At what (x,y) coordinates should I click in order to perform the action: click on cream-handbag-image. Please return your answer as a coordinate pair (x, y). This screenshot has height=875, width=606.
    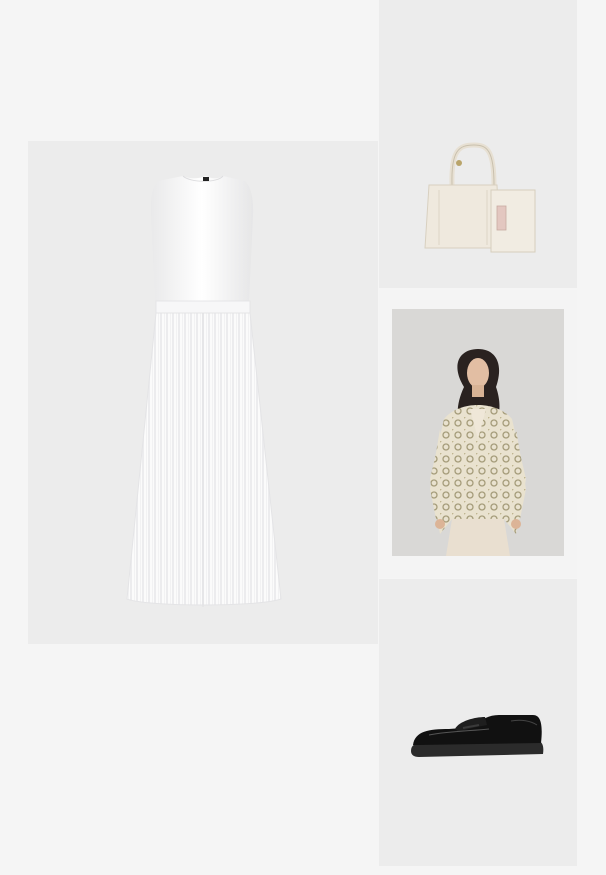
    Looking at the image, I should click on (480, 197).